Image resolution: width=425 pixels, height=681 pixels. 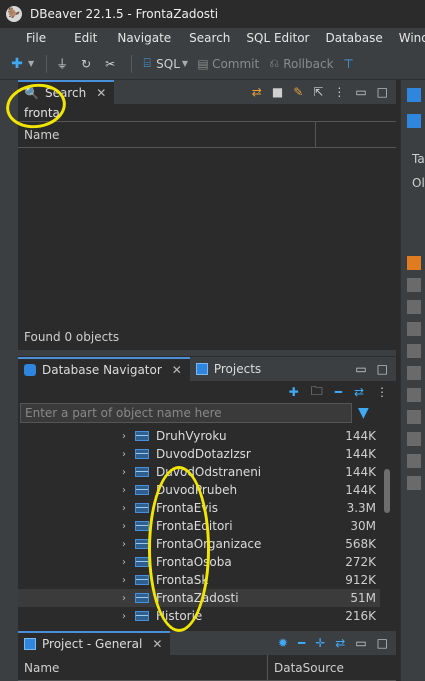 What do you see at coordinates (147, 63) in the screenshot?
I see `sql-icon: ⌸` at bounding box center [147, 63].